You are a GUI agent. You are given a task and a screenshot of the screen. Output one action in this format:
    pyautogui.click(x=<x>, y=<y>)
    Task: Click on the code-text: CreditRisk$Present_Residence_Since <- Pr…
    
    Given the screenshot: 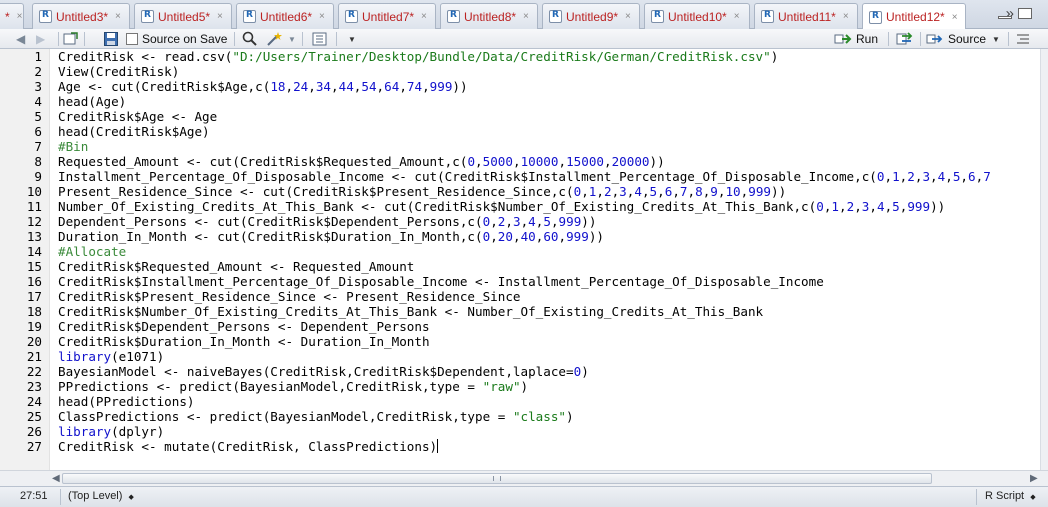 What is the action you would take?
    pyautogui.click(x=289, y=296)
    